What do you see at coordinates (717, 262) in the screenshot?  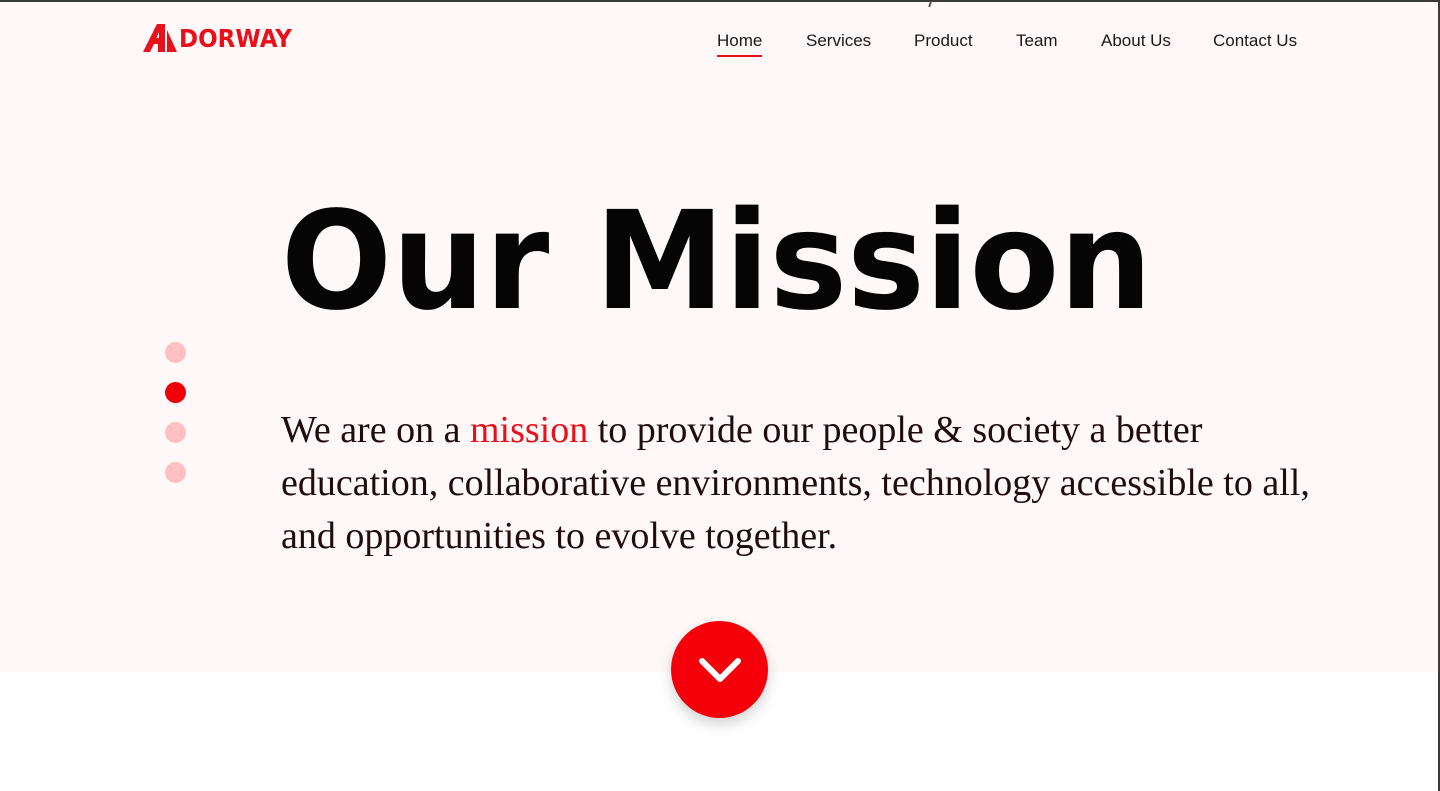 I see `page-title: Our Mission` at bounding box center [717, 262].